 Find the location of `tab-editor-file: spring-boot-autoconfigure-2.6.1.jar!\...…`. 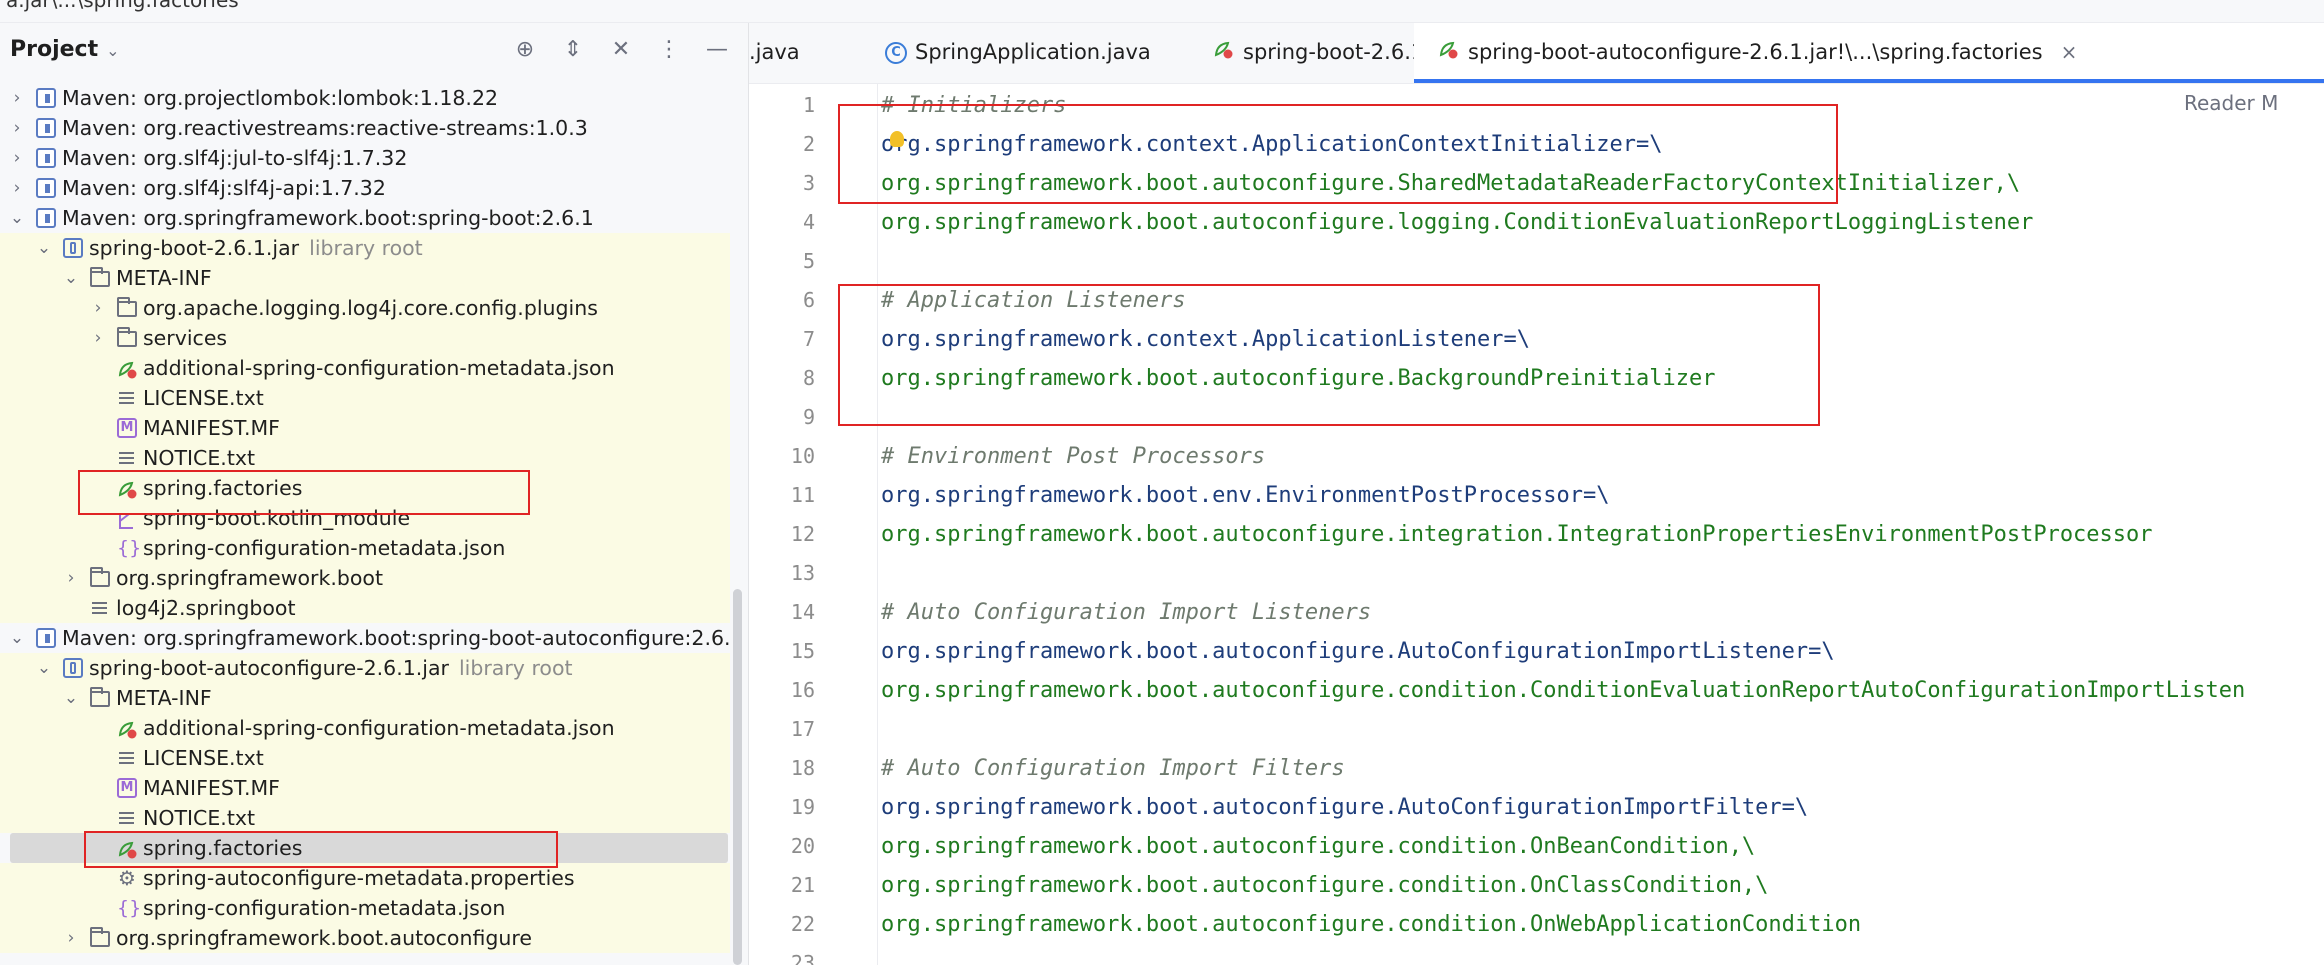

tab-editor-file: spring-boot-autoconfigure-2.6.1.jar!\...… is located at coordinates (1869, 53).